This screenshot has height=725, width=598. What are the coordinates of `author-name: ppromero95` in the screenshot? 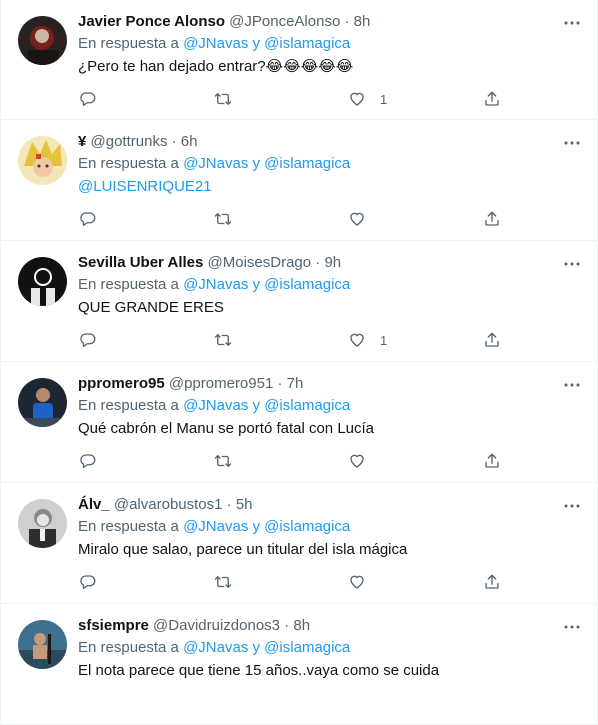 It's located at (121, 383).